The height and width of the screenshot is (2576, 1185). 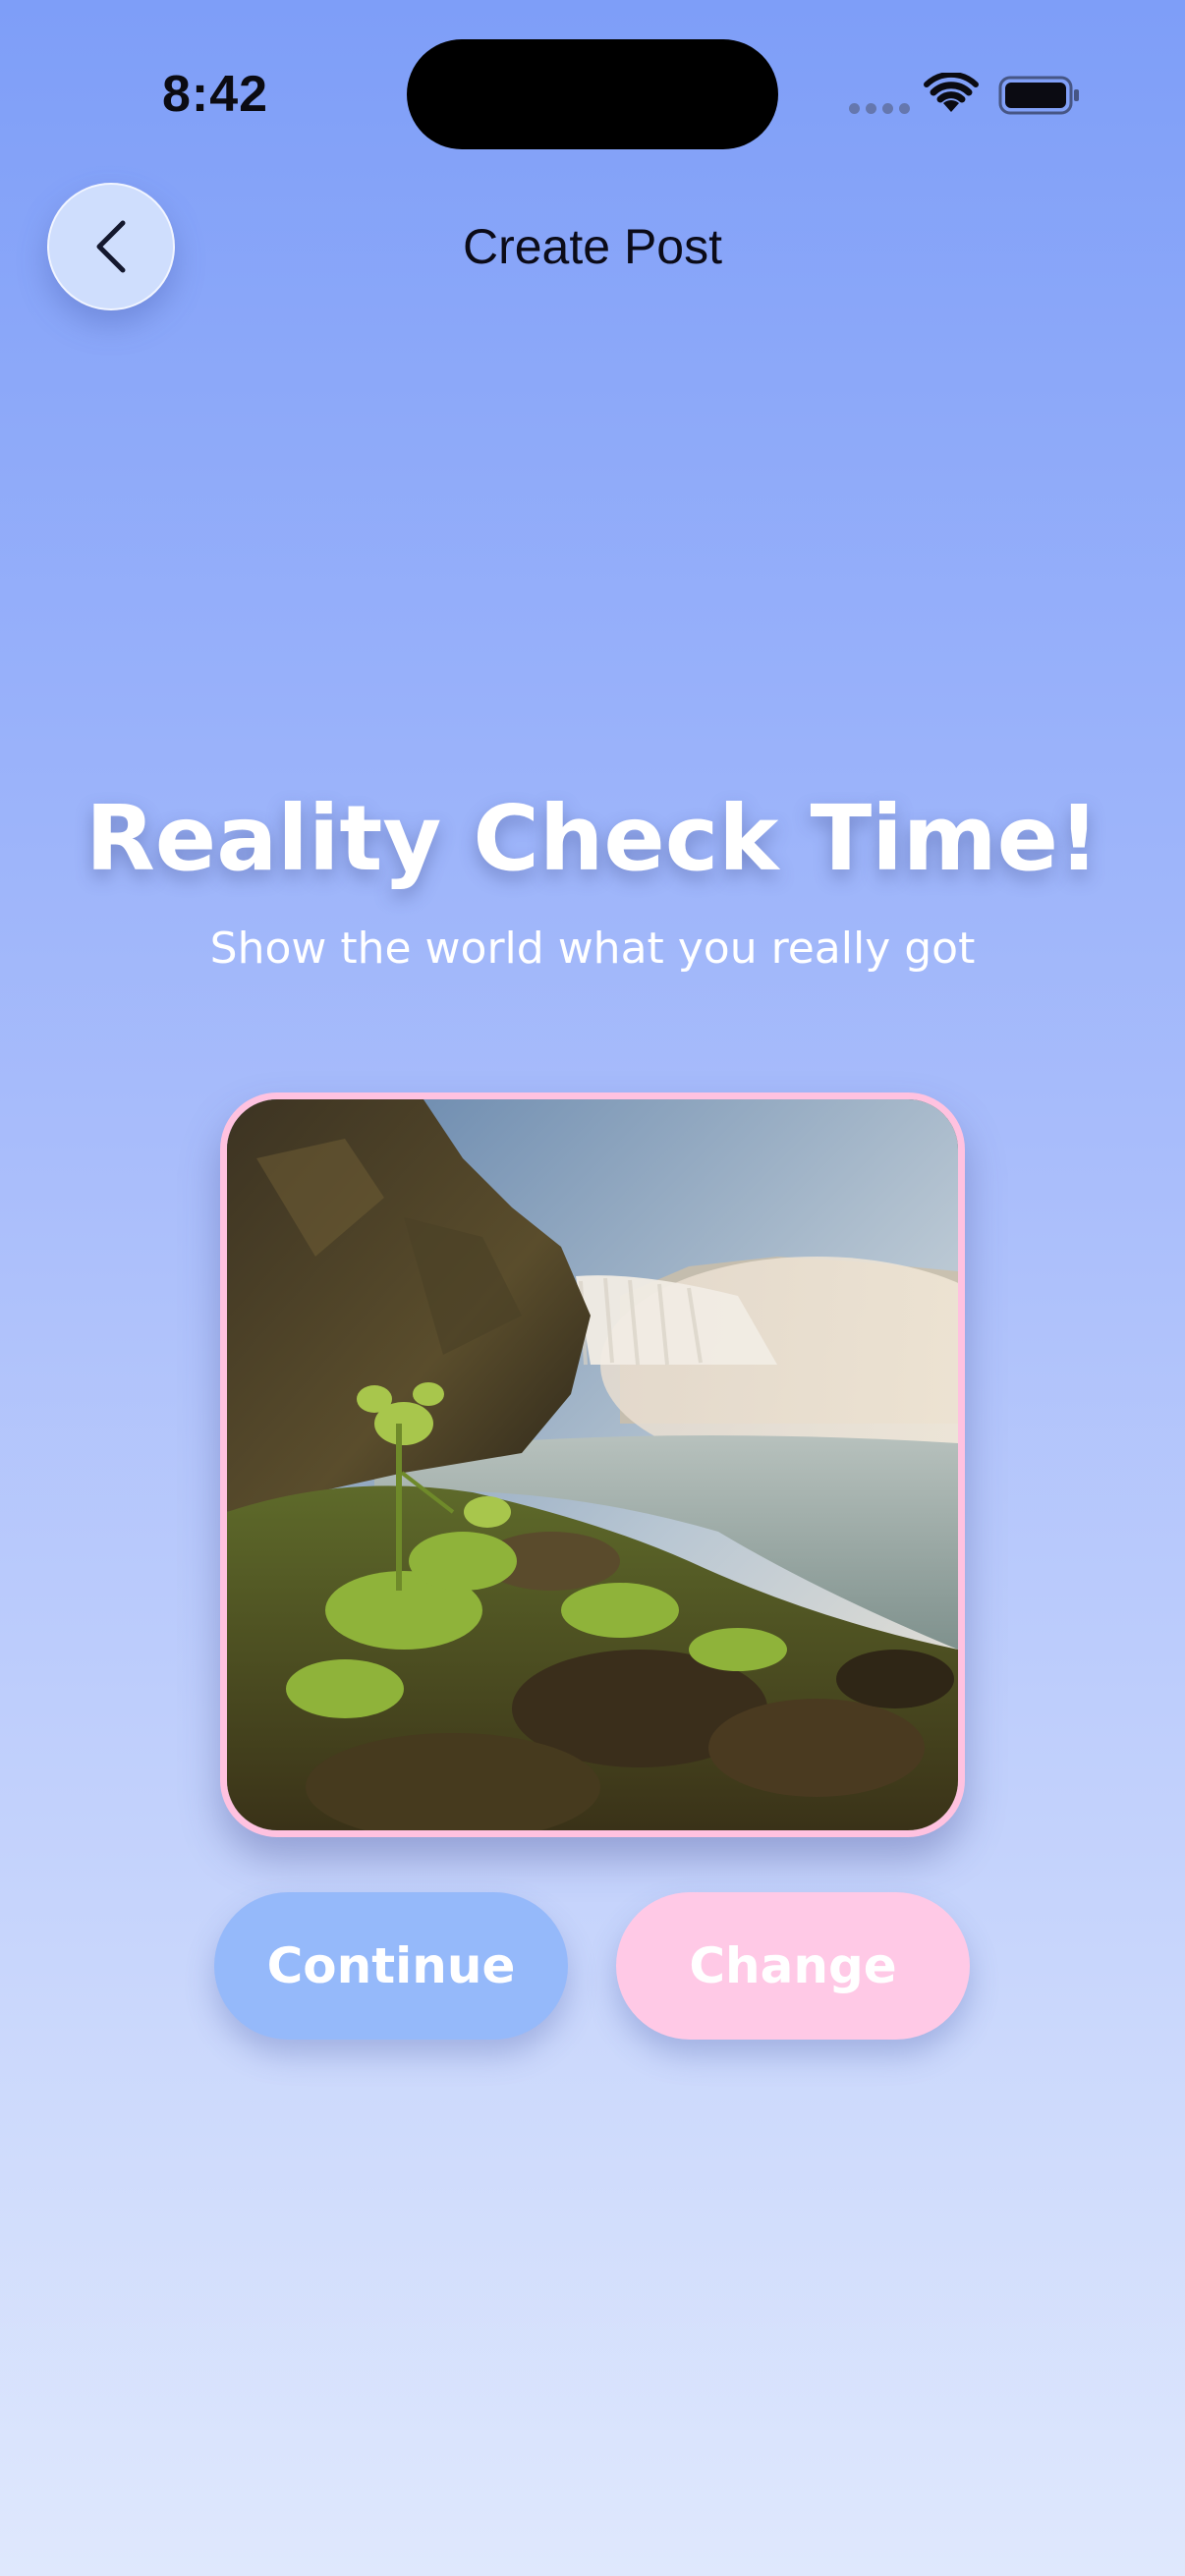 I want to click on battery-icon, so click(x=1038, y=95).